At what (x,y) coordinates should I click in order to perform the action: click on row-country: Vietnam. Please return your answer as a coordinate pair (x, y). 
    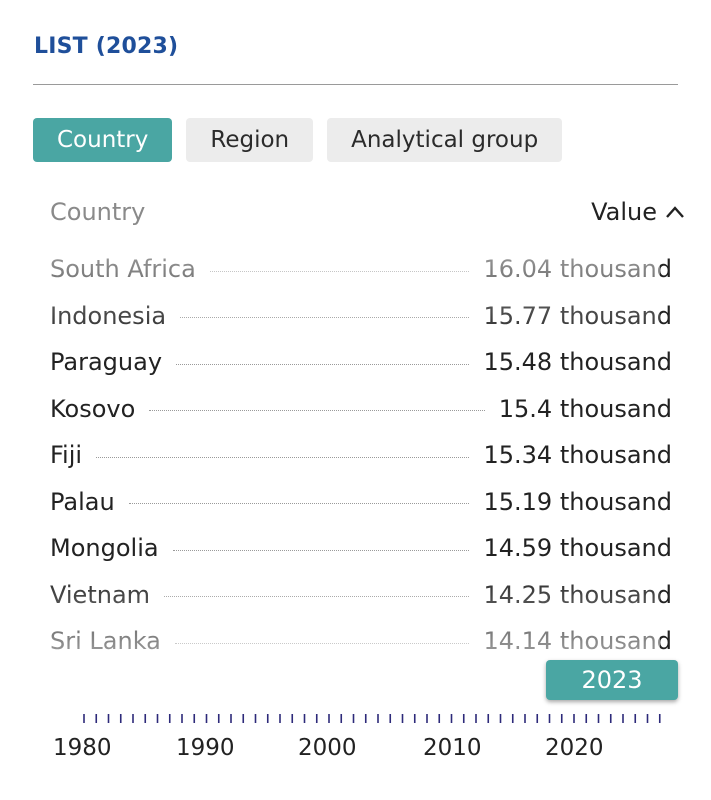
    Looking at the image, I should click on (100, 594).